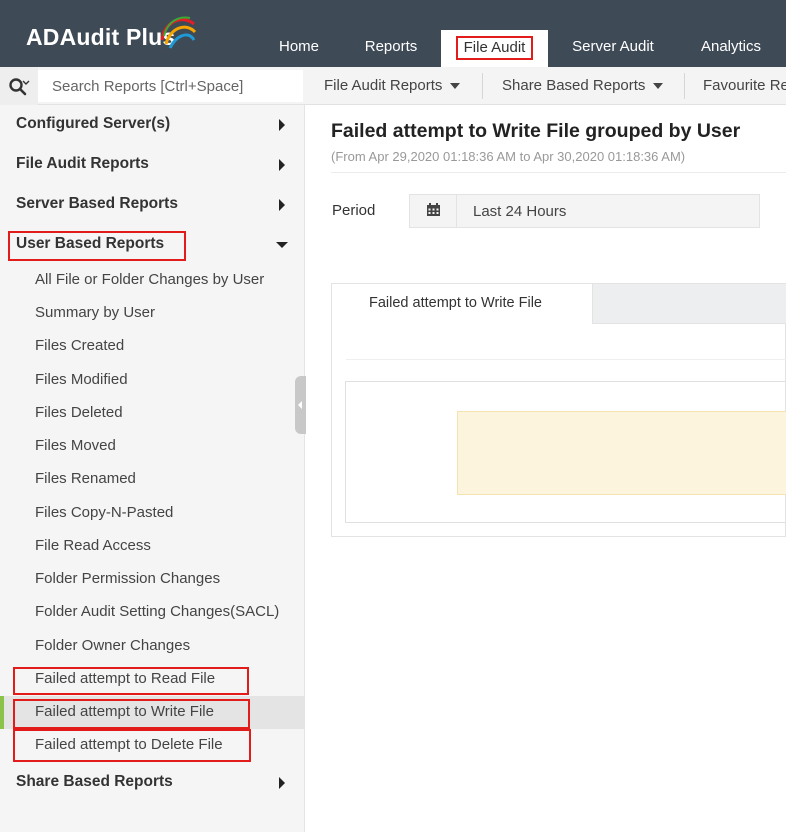  I want to click on report-tab-strip: Failed attempt to Write File, so click(559, 304).